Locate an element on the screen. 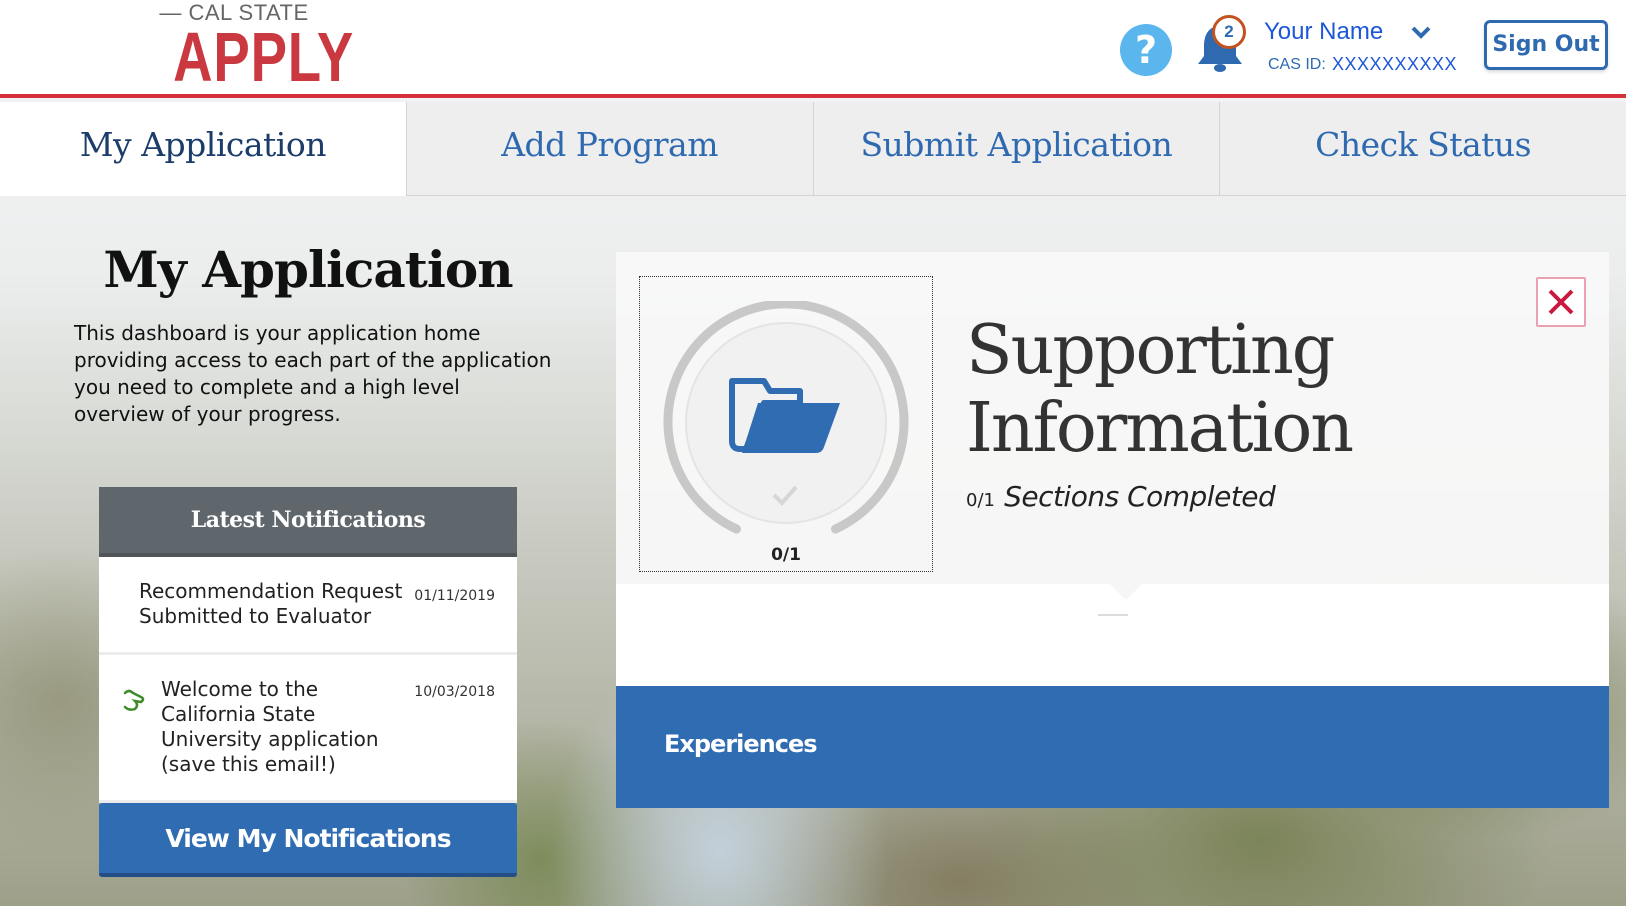 Image resolution: width=1626 pixels, height=906 pixels. section-title: Supporting Information is located at coordinates (1160, 389).